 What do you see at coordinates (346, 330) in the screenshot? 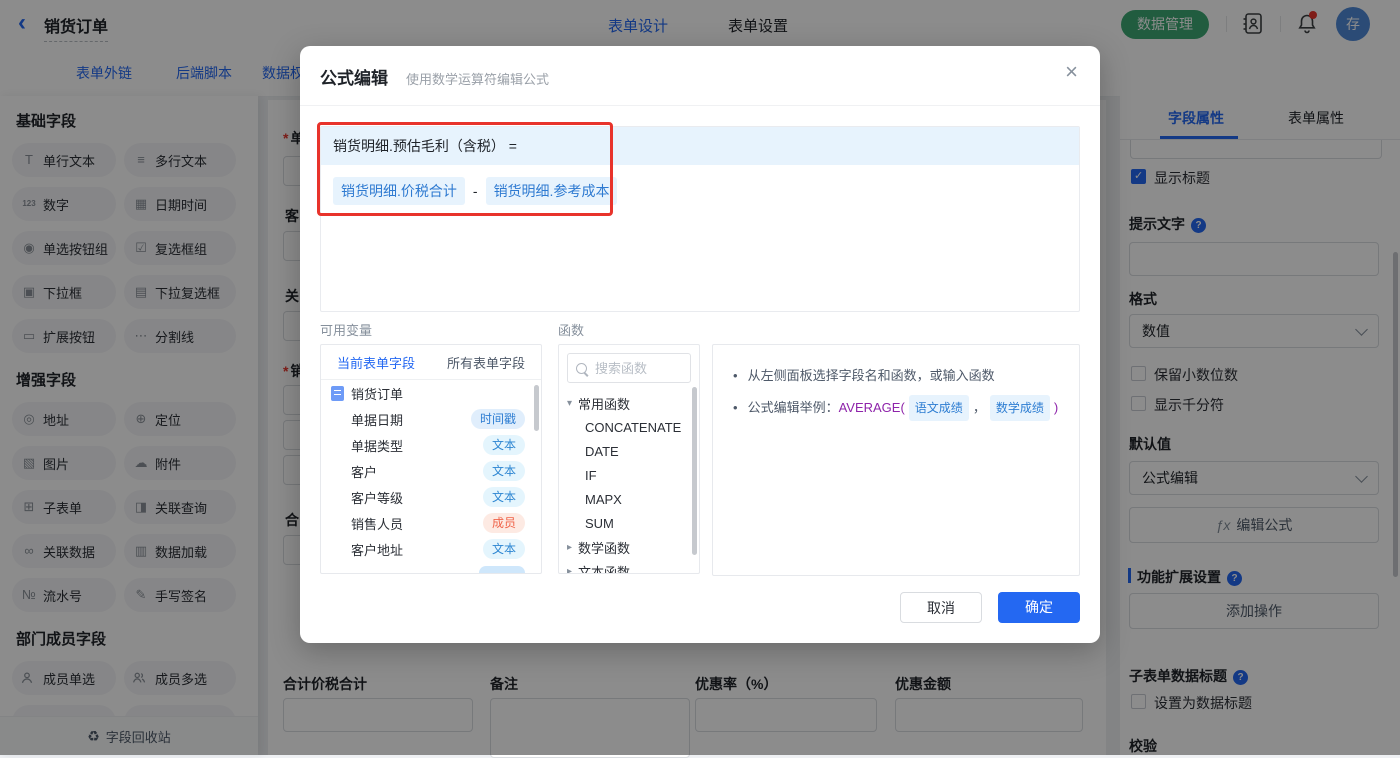
I see `available-variables-label: 可用变量` at bounding box center [346, 330].